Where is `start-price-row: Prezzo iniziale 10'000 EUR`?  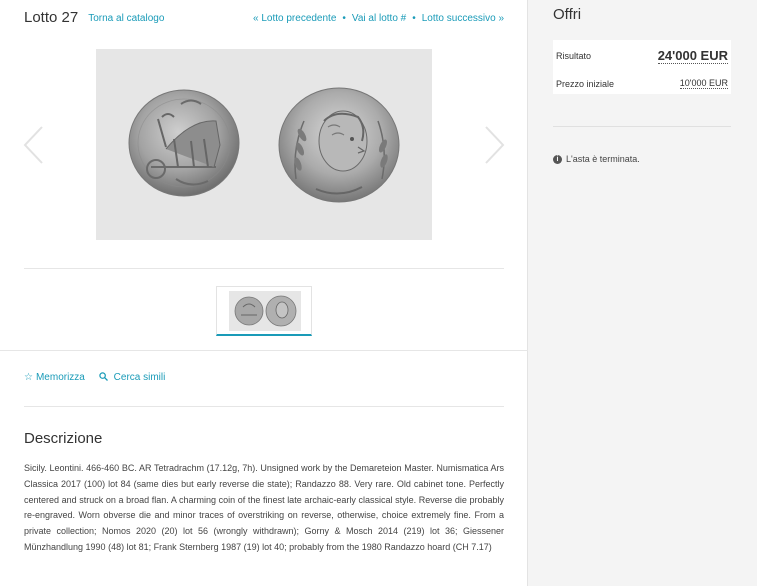 start-price-row: Prezzo iniziale 10'000 EUR is located at coordinates (642, 83).